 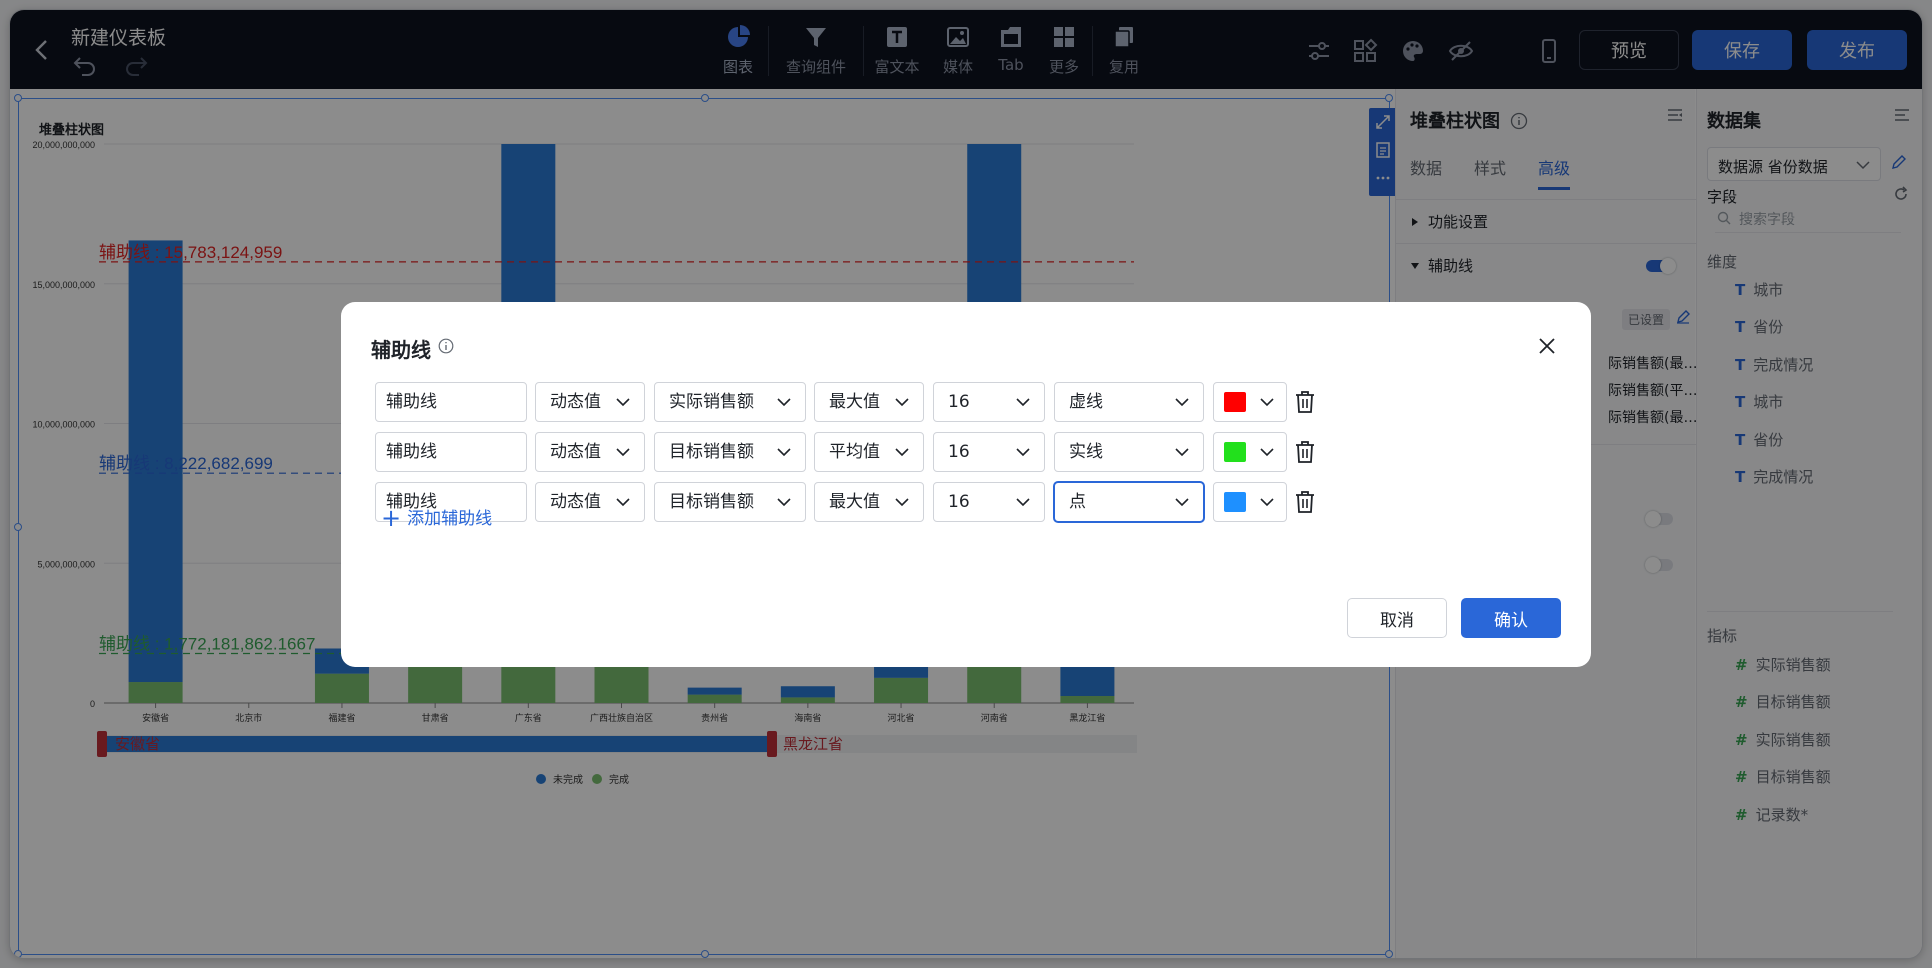 I want to click on select-value: 平均值, so click(x=854, y=452).